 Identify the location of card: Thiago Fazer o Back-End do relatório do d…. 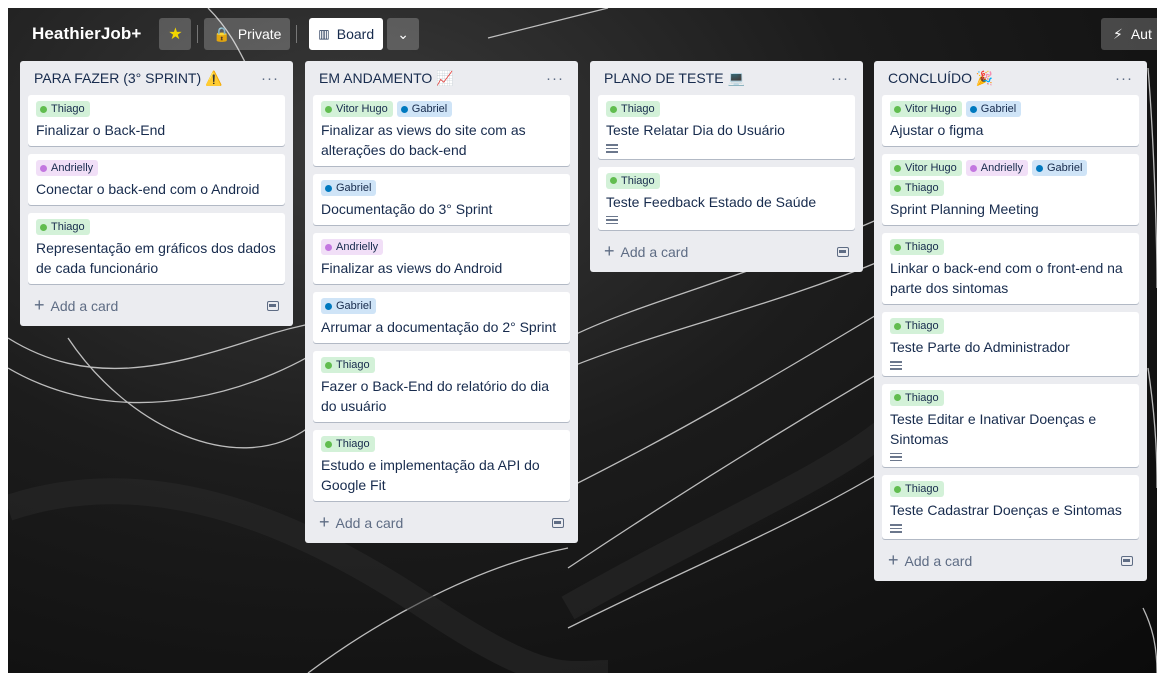
(441, 386).